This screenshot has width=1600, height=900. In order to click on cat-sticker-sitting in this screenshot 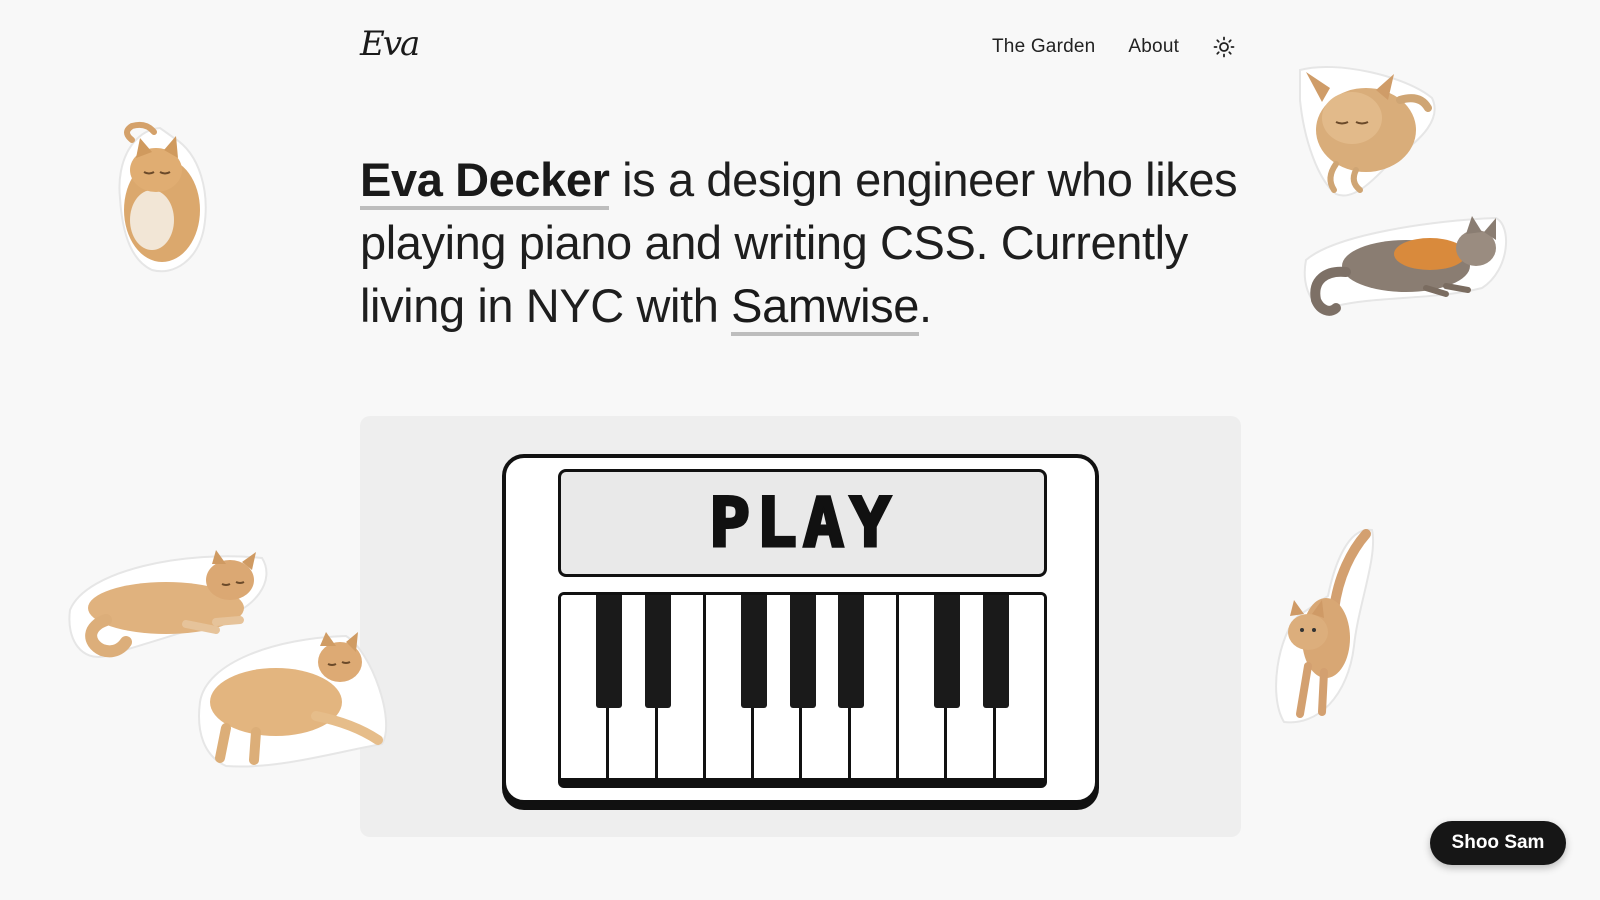, I will do `click(160, 199)`.